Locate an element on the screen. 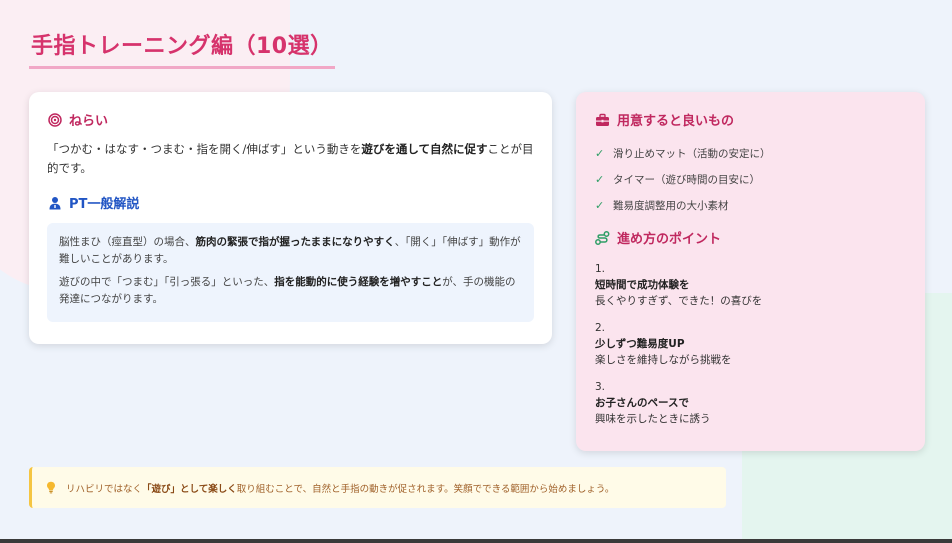 The image size is (952, 543). step-number: 3. is located at coordinates (600, 387).